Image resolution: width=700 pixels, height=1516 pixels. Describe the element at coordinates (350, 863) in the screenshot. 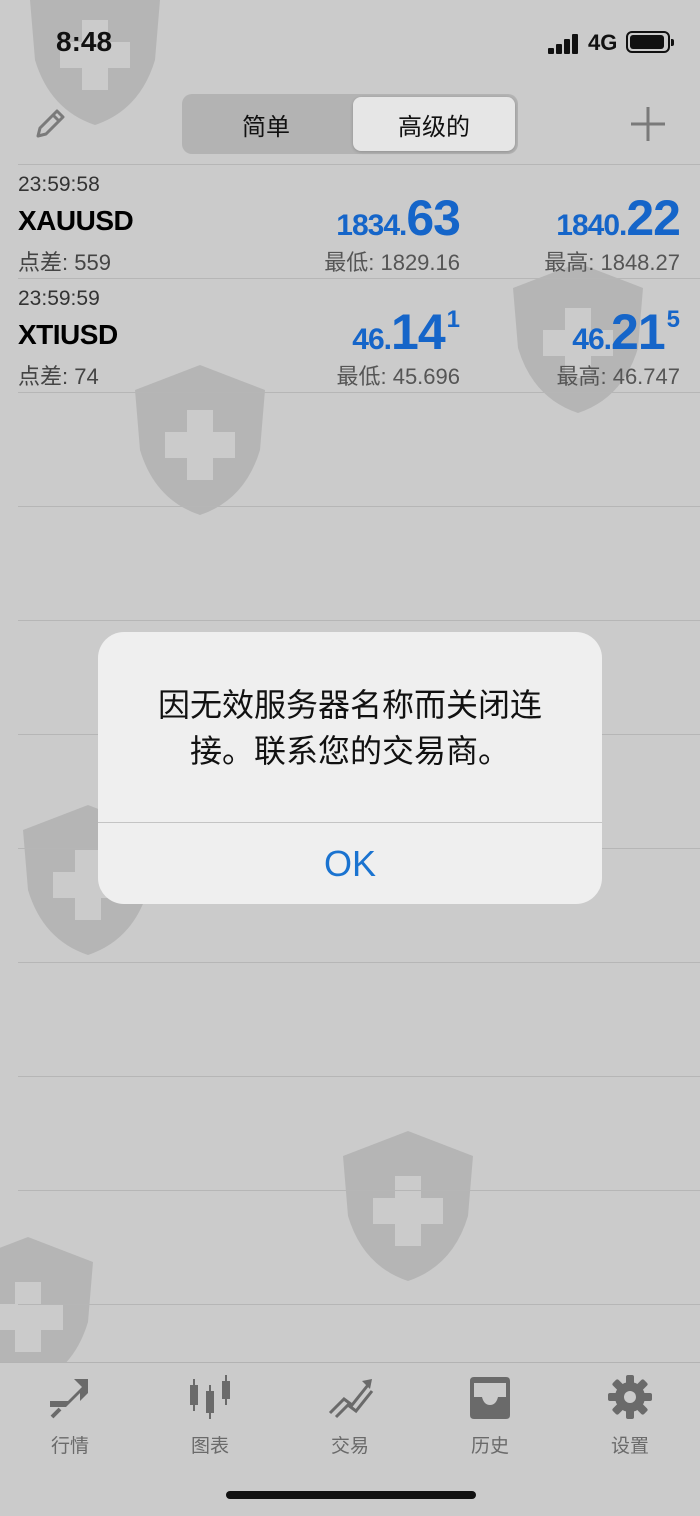

I see `ok-button: OK` at that location.